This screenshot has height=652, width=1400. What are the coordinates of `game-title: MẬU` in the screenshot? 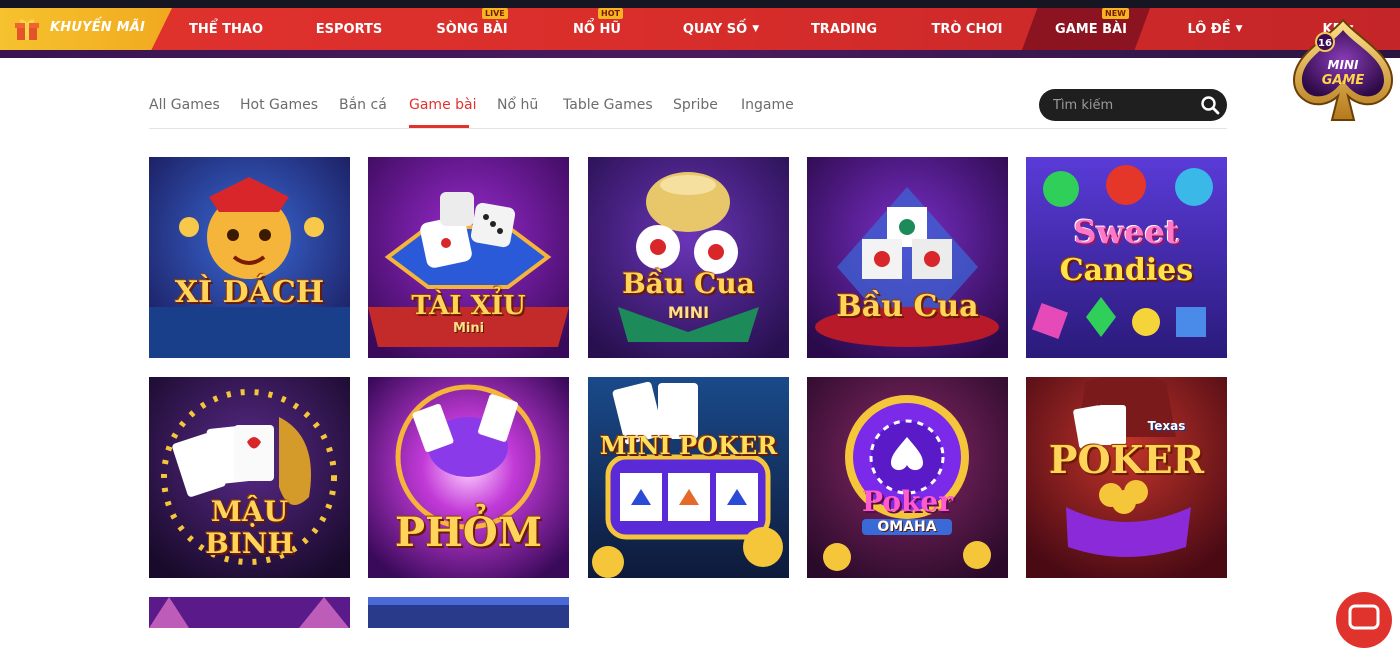 It's located at (249, 511).